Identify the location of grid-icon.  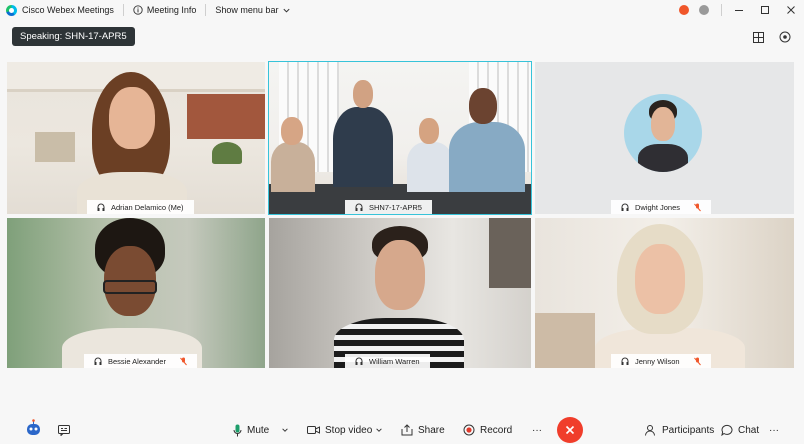
(758, 37).